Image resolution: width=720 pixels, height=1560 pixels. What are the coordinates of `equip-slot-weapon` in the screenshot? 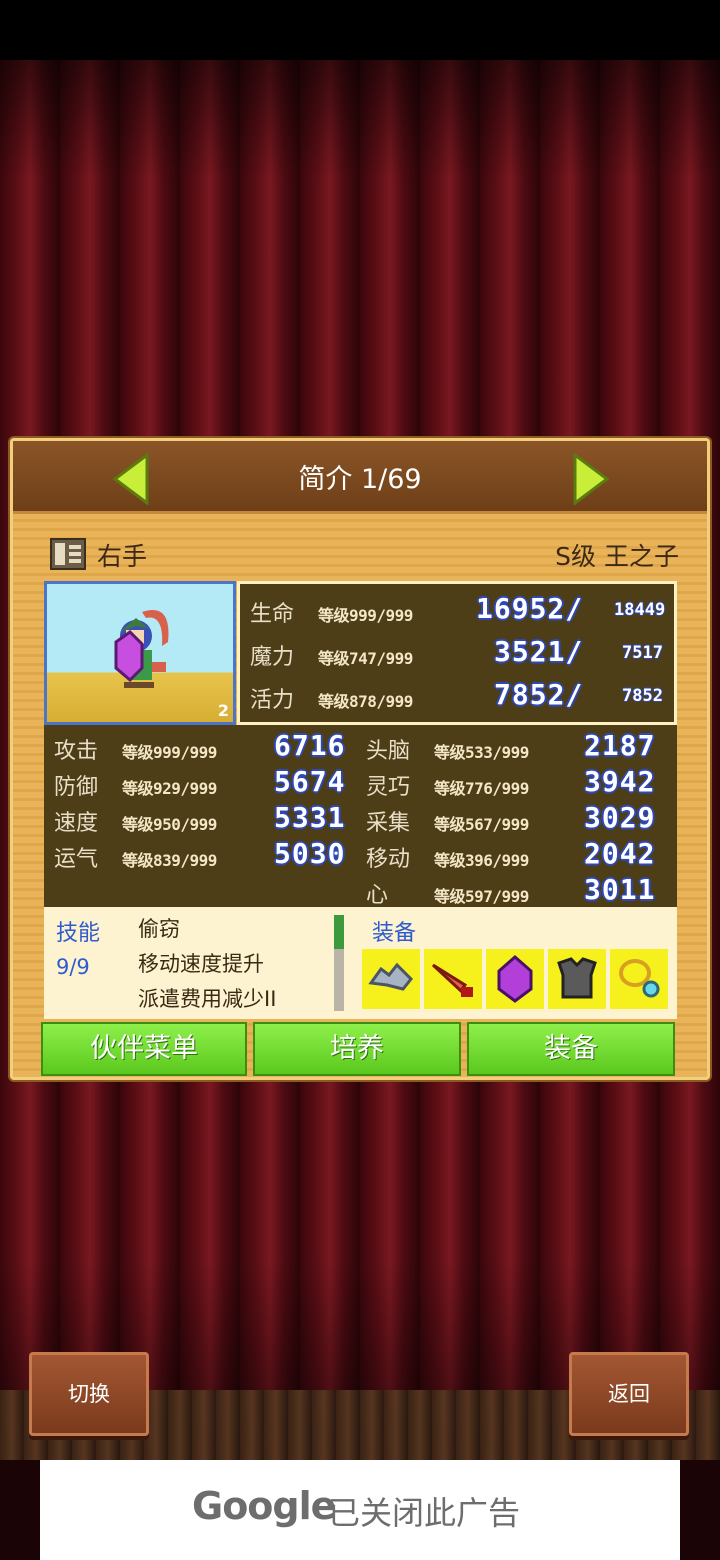 It's located at (453, 979).